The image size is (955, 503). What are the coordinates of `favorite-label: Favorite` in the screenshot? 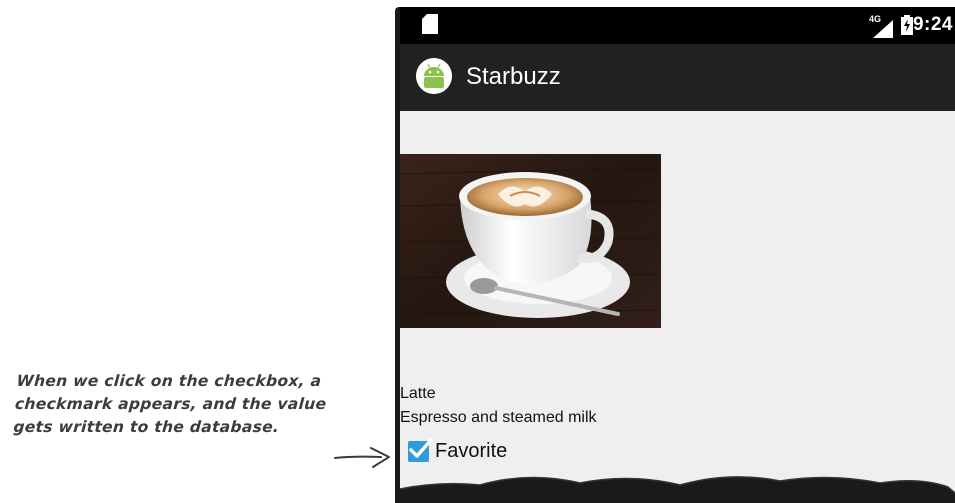 It's located at (471, 451).